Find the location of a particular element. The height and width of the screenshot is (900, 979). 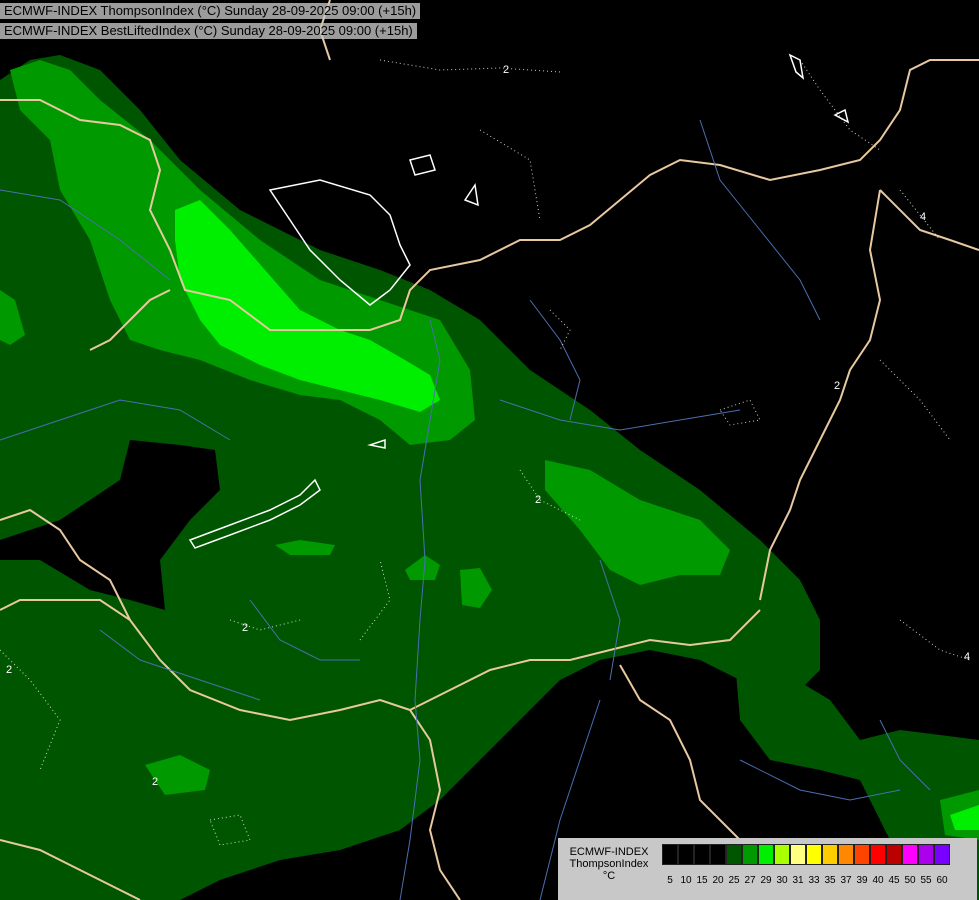

legend-tick: 35 is located at coordinates (830, 880).